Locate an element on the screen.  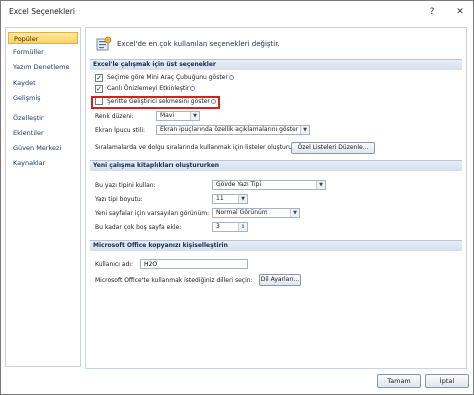
spinner-arrows-icon: ⇕ is located at coordinates (242, 227).